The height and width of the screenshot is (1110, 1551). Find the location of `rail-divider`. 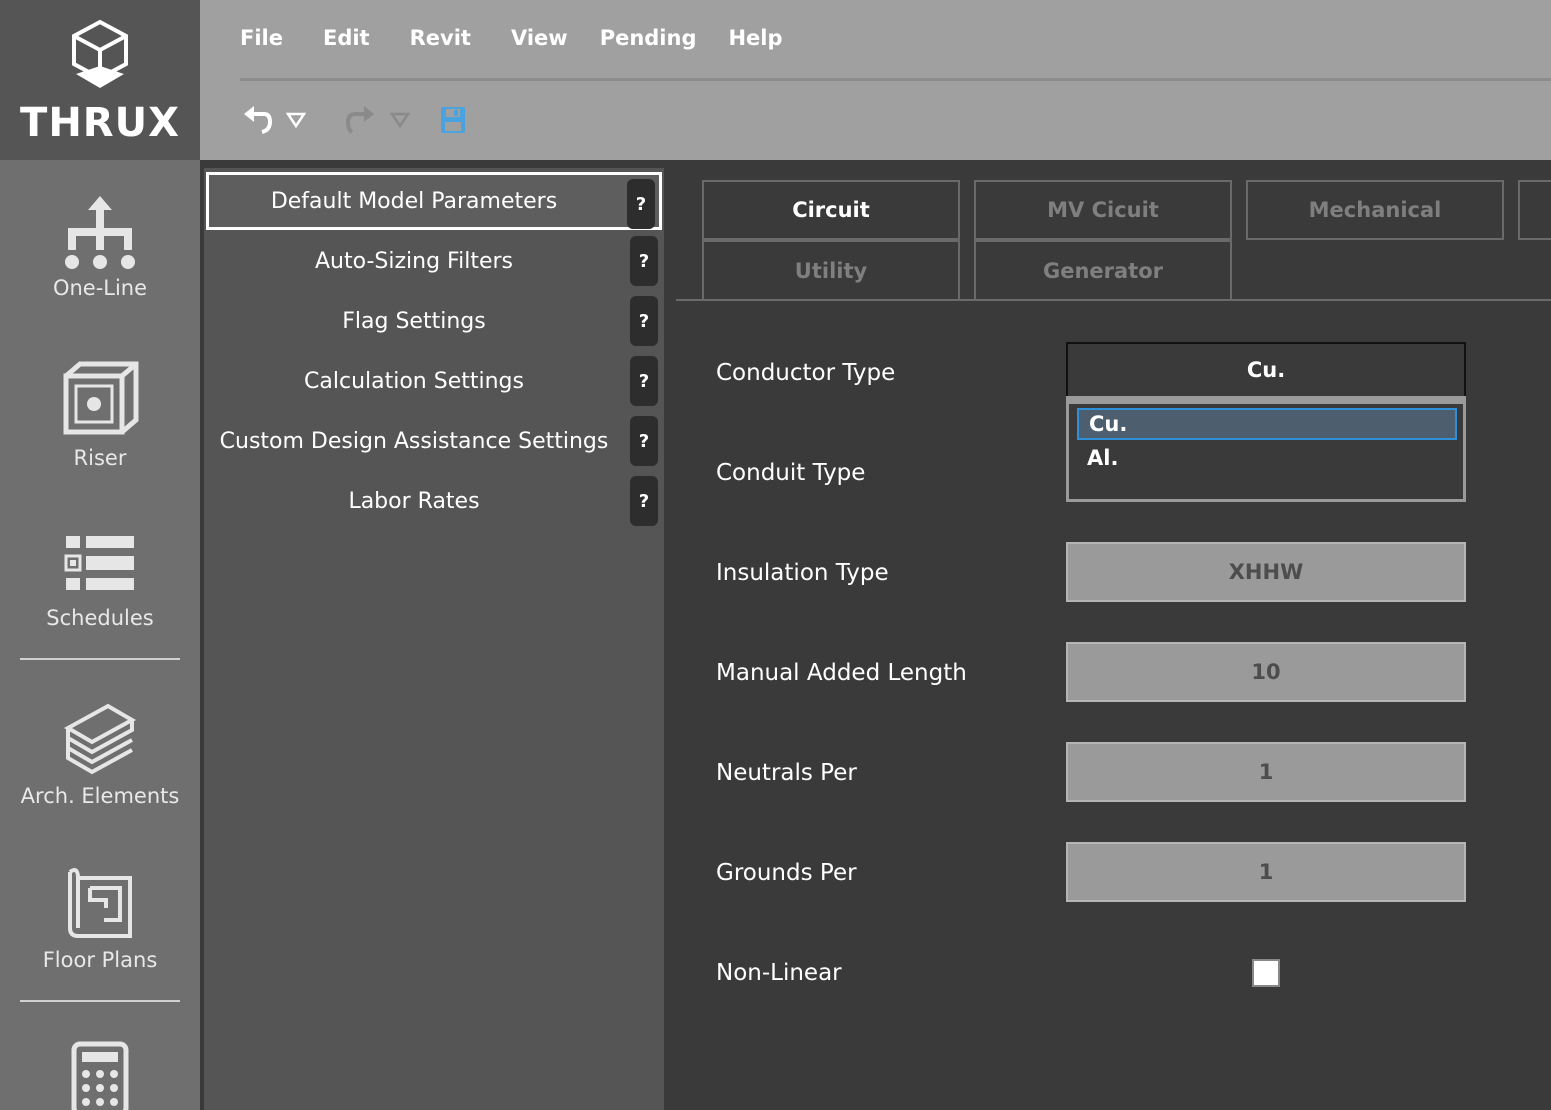

rail-divider is located at coordinates (100, 659).